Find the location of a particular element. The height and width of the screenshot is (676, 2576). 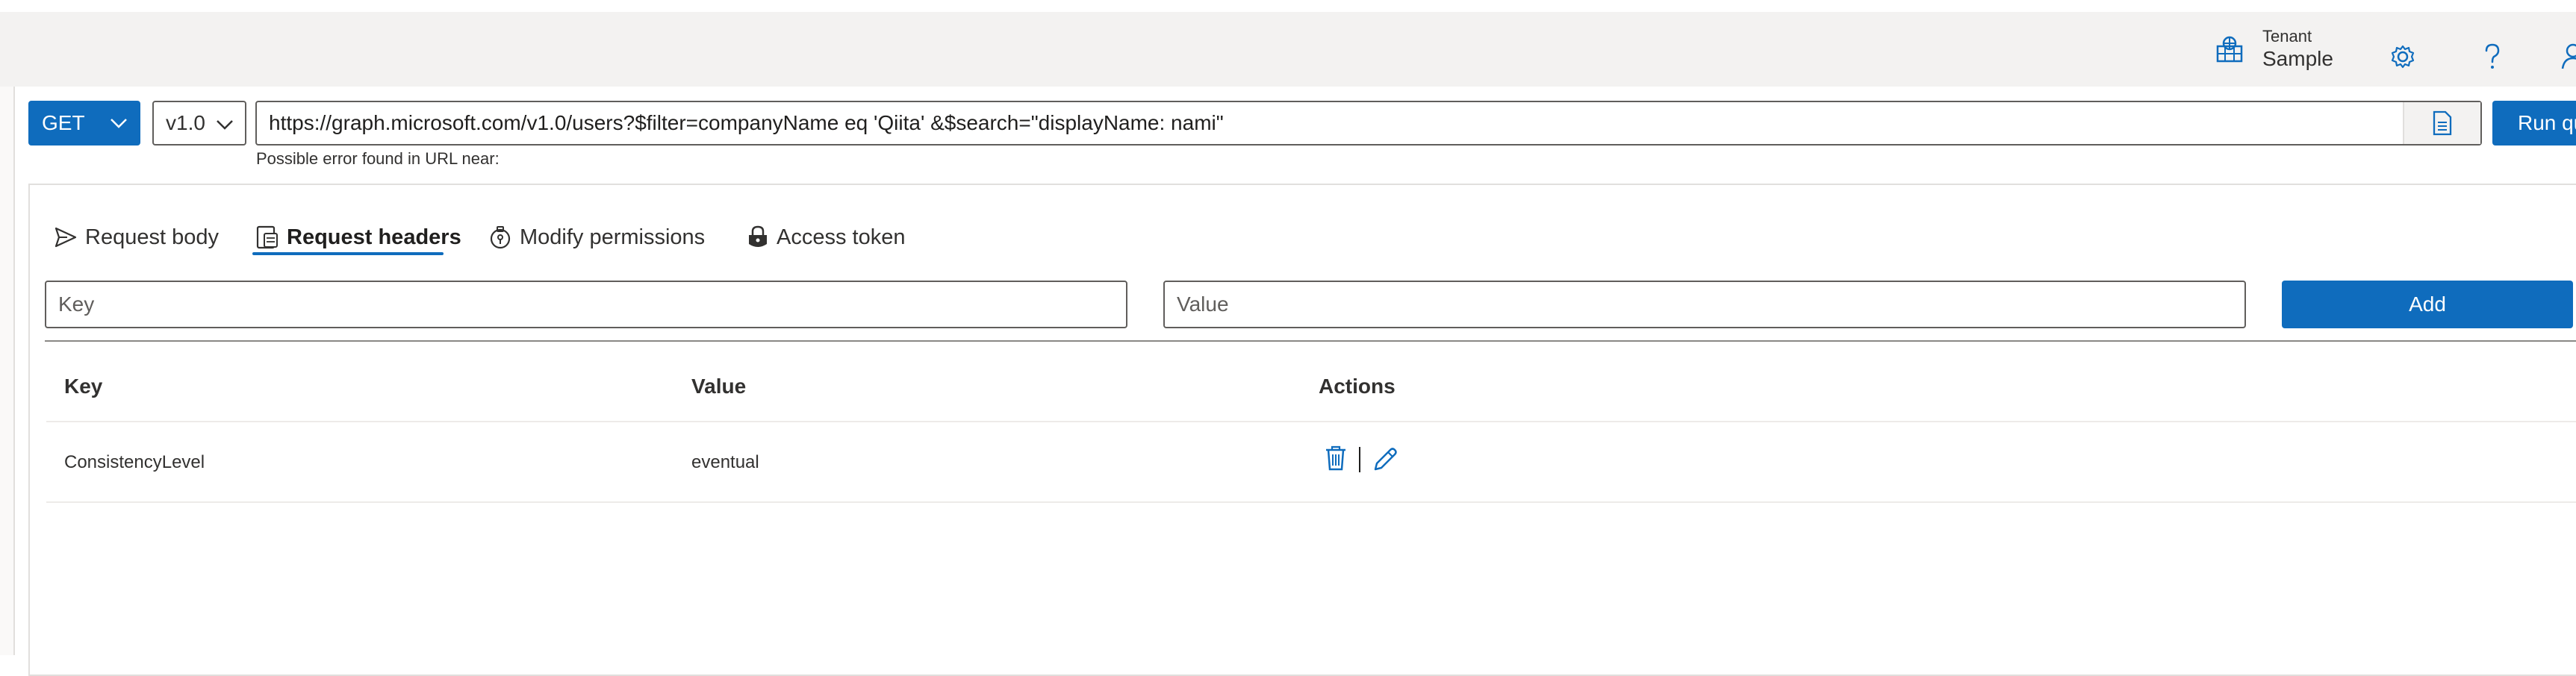

share-query-button is located at coordinates (2441, 123).